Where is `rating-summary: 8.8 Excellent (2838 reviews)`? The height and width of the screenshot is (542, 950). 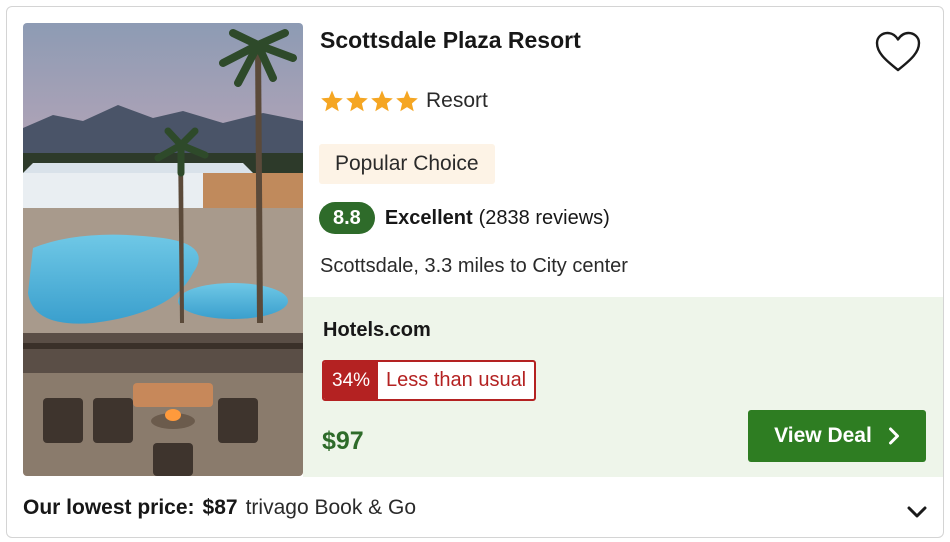
rating-summary: 8.8 Excellent (2838 reviews) is located at coordinates (464, 218).